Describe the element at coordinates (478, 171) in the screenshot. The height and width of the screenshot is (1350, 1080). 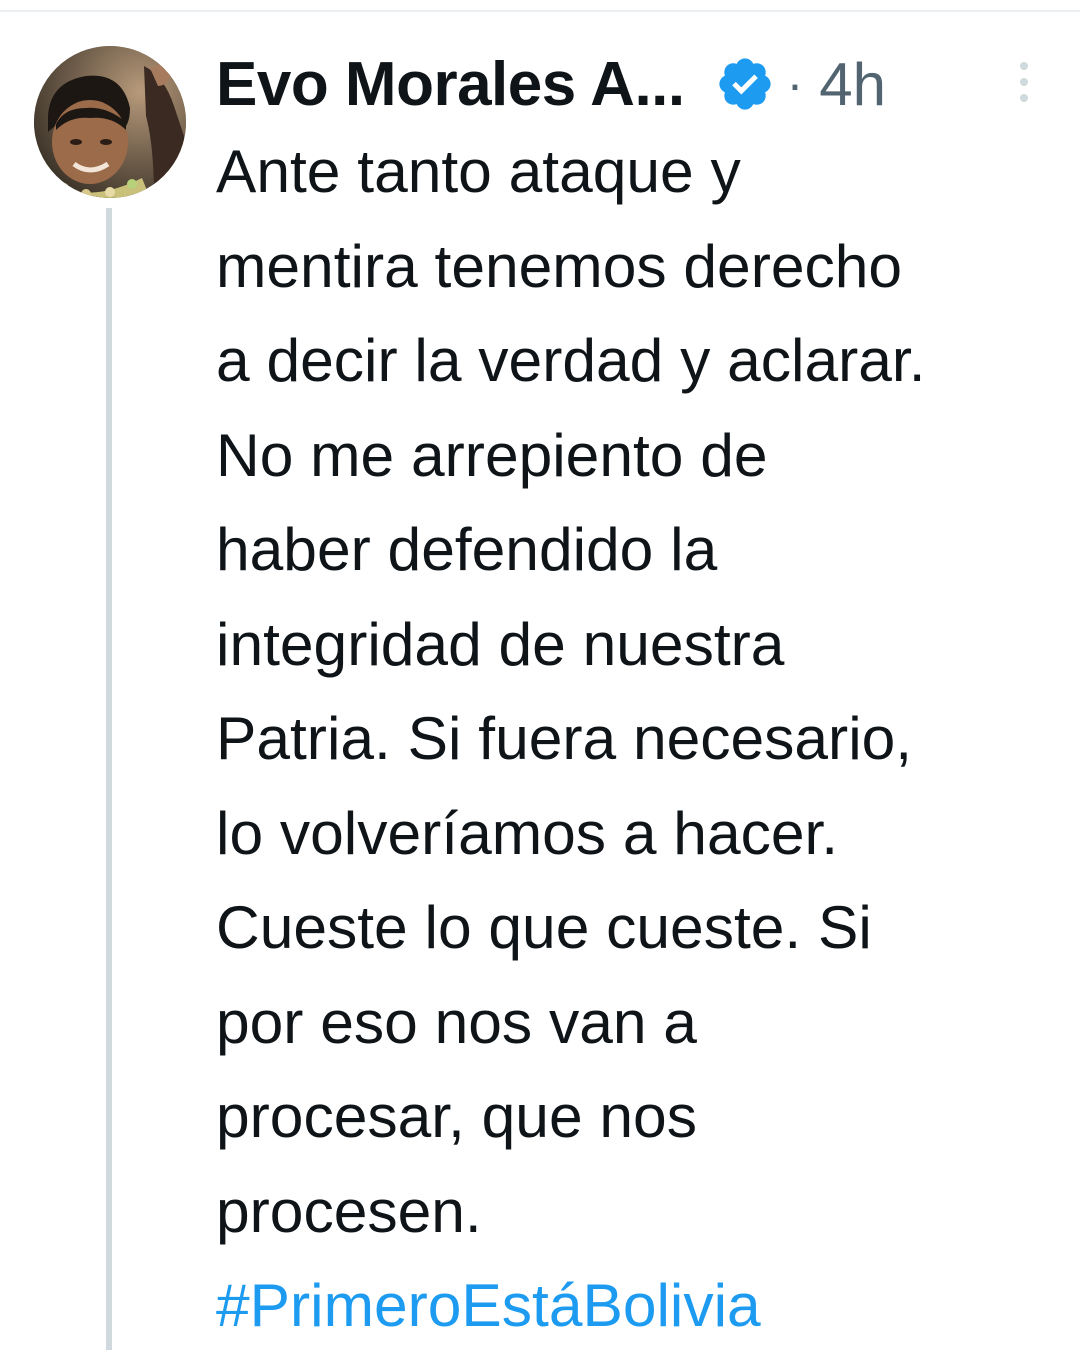
I see `tweet-text-line: Ante tanto ataque y` at that location.